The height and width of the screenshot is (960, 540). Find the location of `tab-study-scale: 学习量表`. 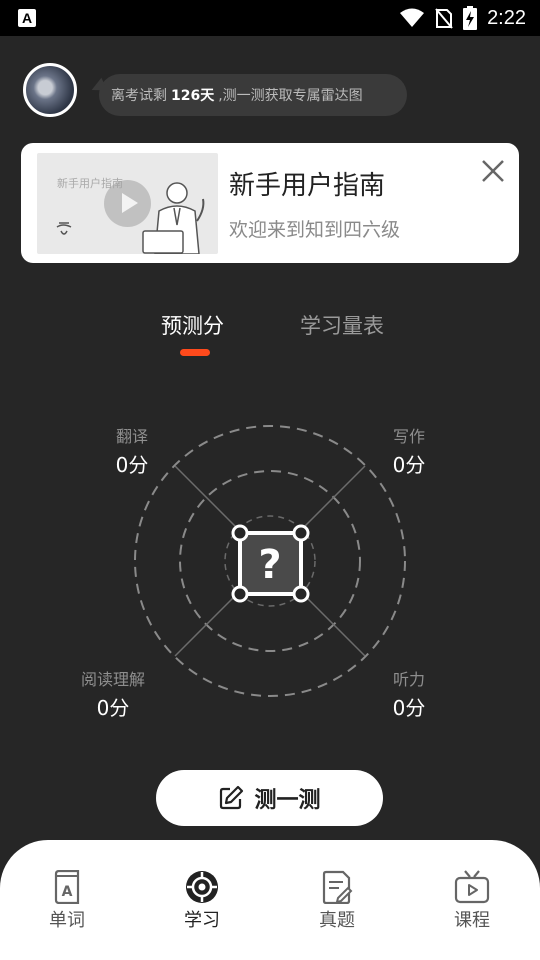

tab-study-scale: 学习量表 is located at coordinates (342, 325).